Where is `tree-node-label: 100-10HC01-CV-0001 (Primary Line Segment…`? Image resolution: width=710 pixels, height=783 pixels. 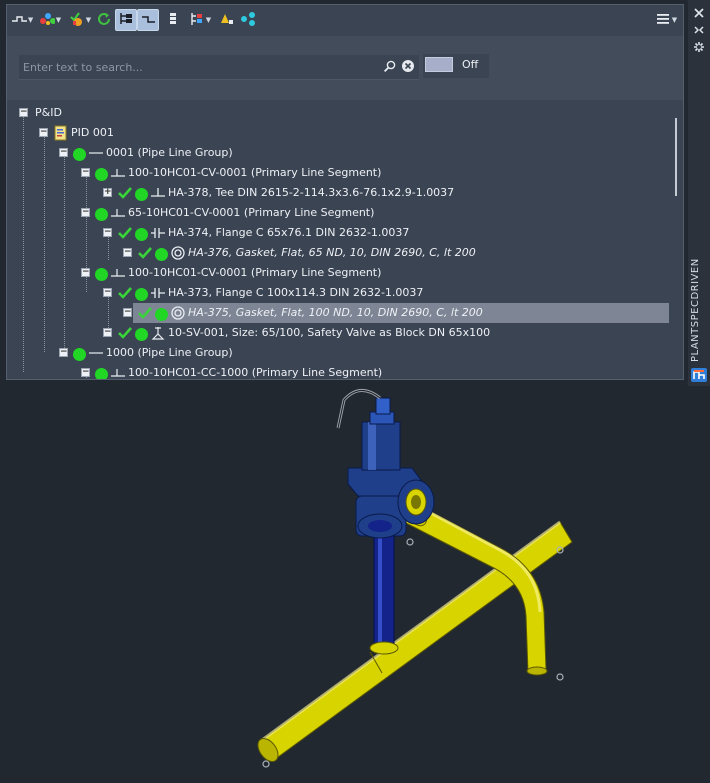
tree-node-label: 100-10HC01-CV-0001 (Primary Line Segment… is located at coordinates (255, 172).